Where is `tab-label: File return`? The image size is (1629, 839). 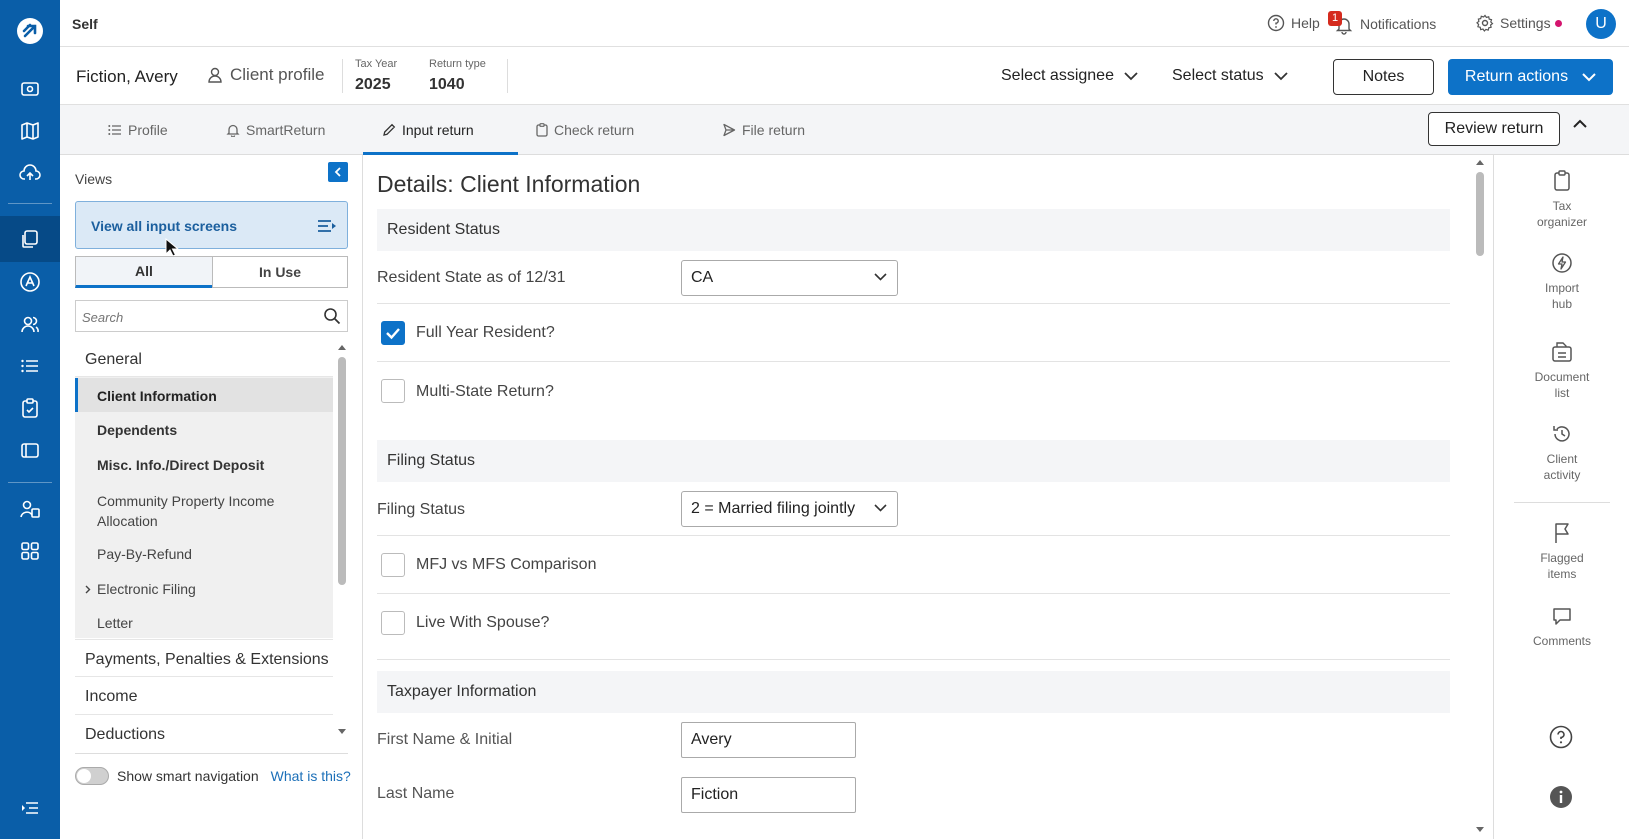 tab-label: File return is located at coordinates (774, 130).